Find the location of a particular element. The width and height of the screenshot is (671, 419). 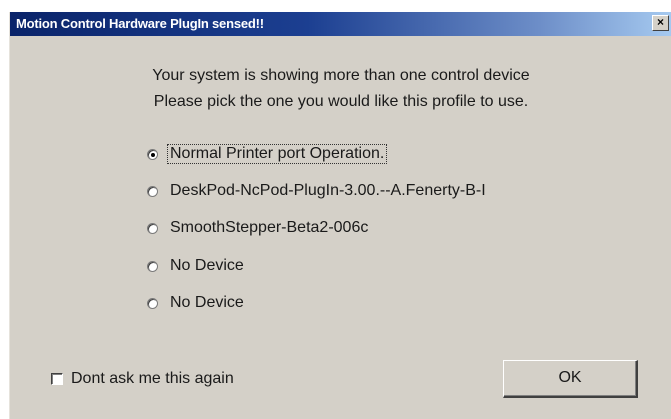

option-smoothstepper: SmoothStepper-Beta2-006c is located at coordinates (258, 228).